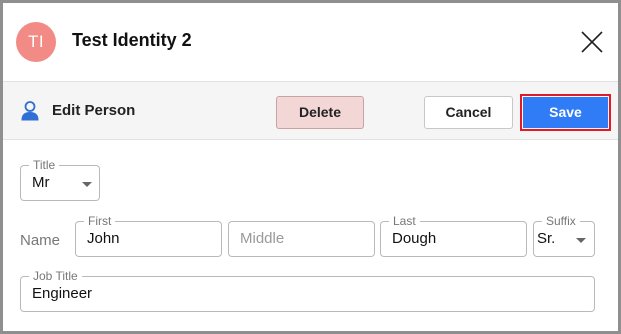 The image size is (621, 334). I want to click on avatar: TI, so click(36, 42).